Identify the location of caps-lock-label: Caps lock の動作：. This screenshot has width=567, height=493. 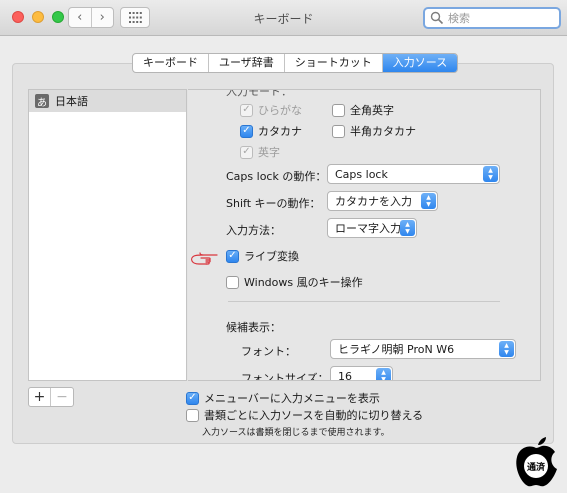
(276, 176).